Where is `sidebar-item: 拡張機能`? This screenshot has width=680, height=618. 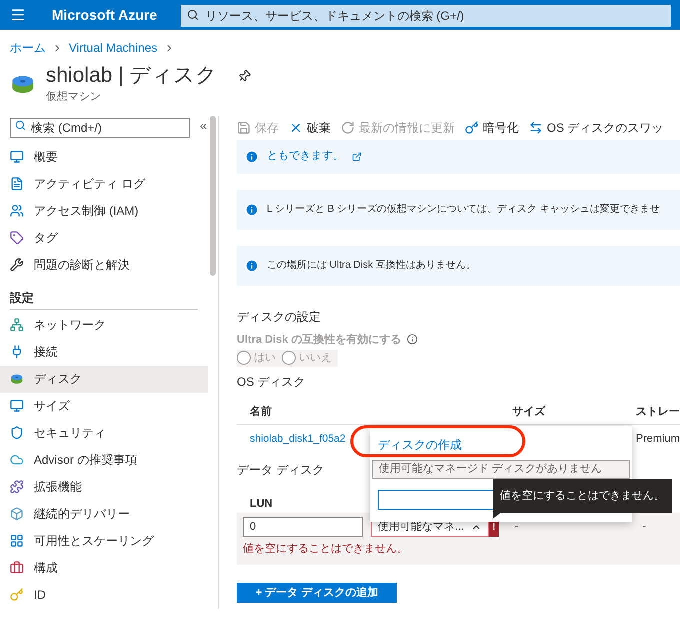
sidebar-item: 拡張機能 is located at coordinates (104, 487).